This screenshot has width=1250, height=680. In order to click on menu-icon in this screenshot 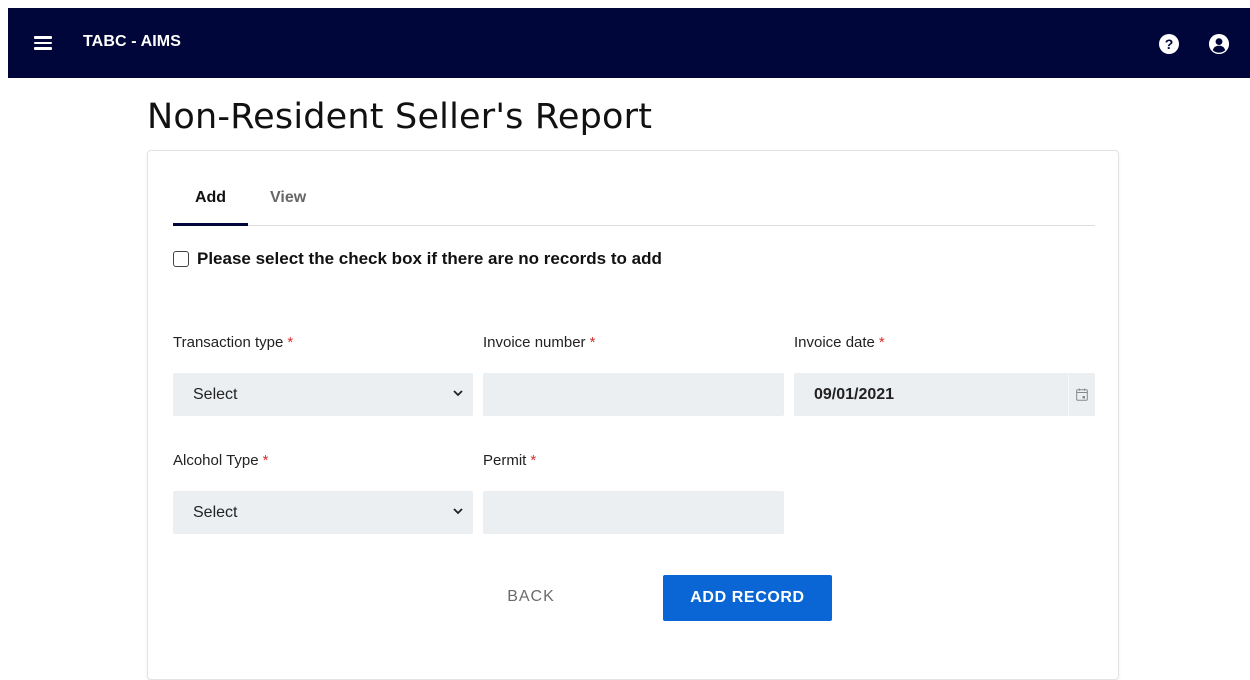, I will do `click(43, 43)`.